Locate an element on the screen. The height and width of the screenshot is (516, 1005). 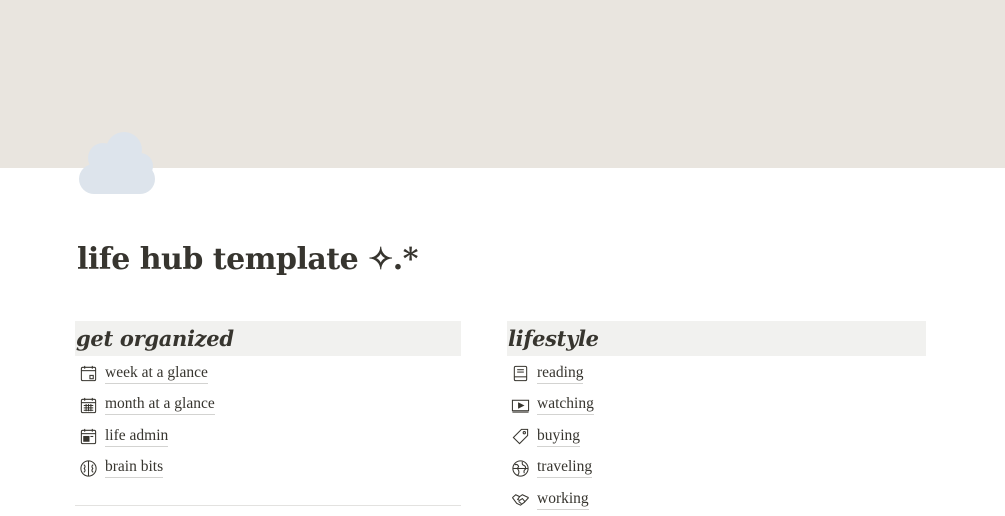
video-icon is located at coordinates (520, 405).